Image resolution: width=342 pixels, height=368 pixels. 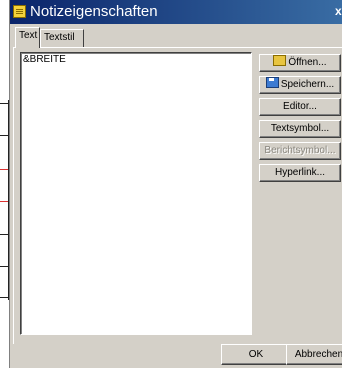 What do you see at coordinates (27, 37) in the screenshot?
I see `tab-text: Text` at bounding box center [27, 37].